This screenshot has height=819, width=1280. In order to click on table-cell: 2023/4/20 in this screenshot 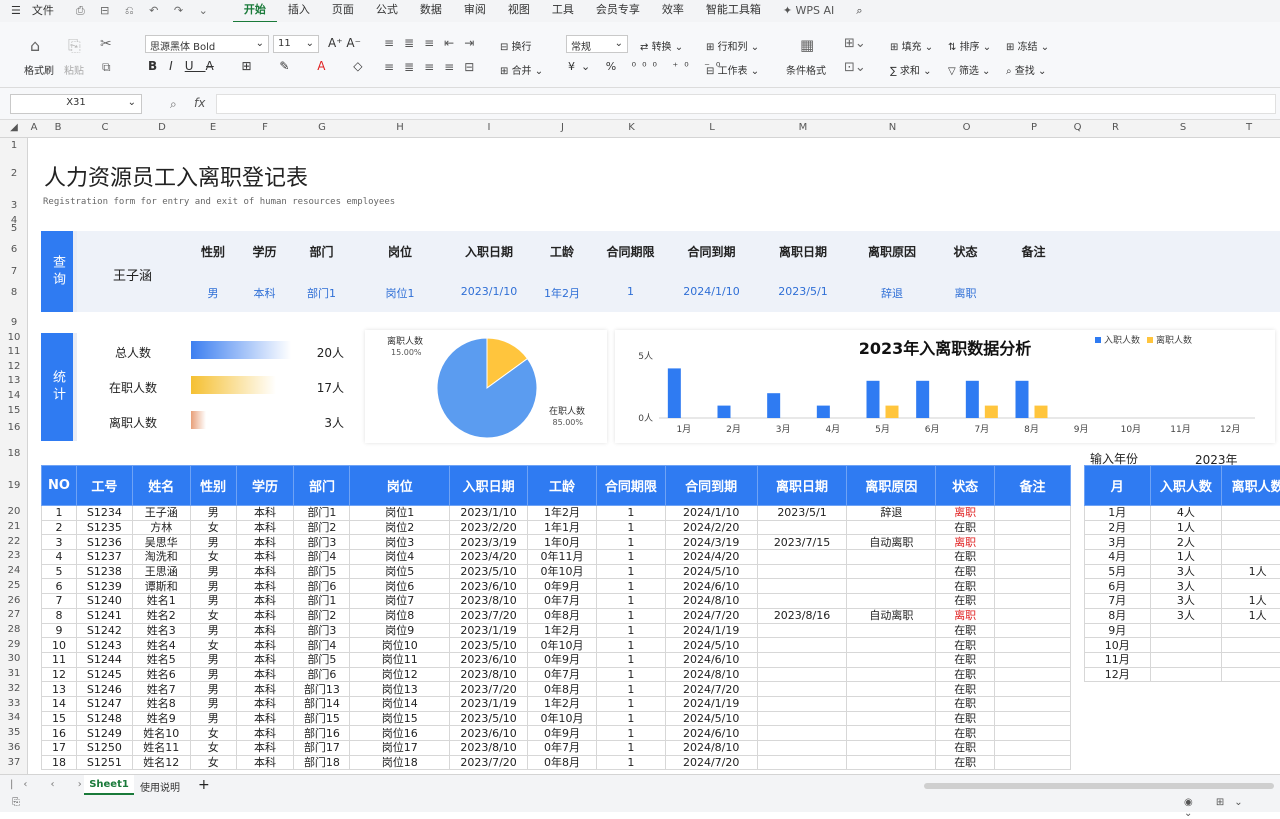, I will do `click(489, 557)`.